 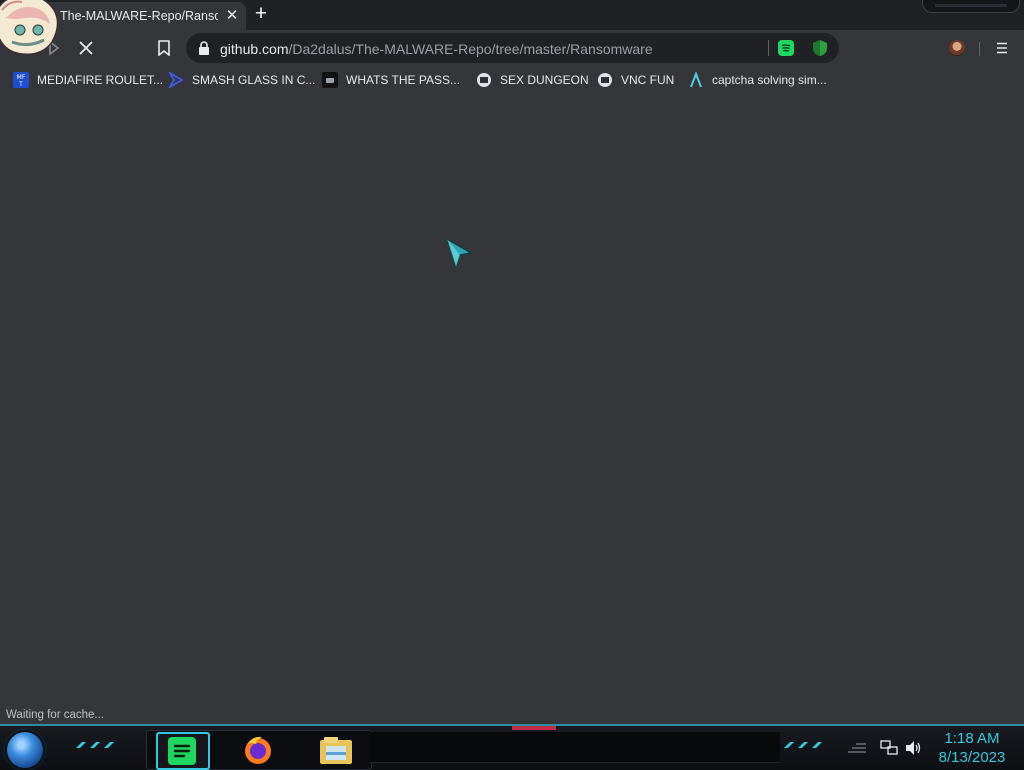 I want to click on bookmark-icon, so click(x=164, y=48).